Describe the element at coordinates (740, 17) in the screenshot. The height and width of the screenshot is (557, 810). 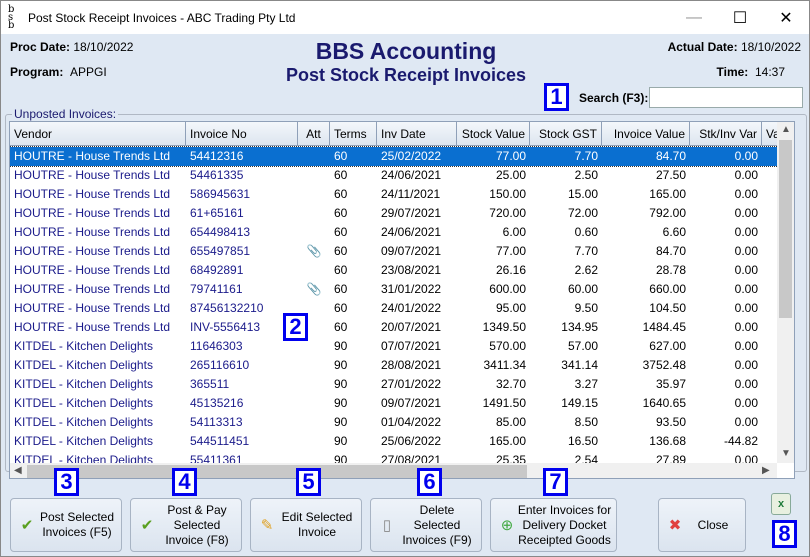
I see `maximize-button: ☐` at that location.